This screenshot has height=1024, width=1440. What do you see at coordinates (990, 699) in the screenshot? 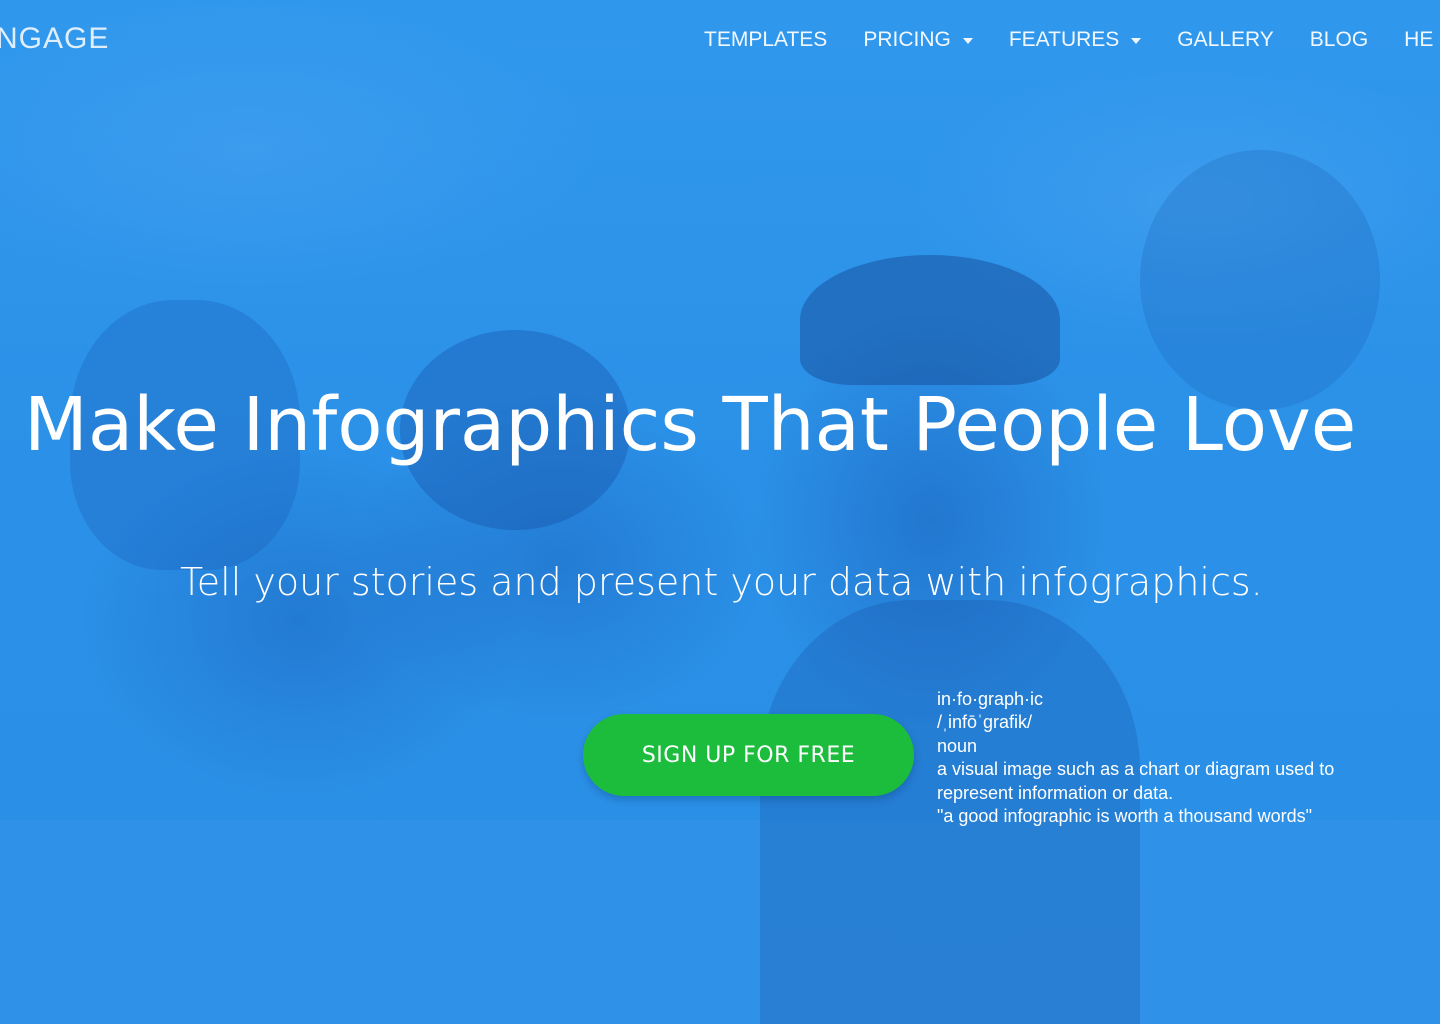
I see `definition-word: in·fo·graph·ic` at bounding box center [990, 699].